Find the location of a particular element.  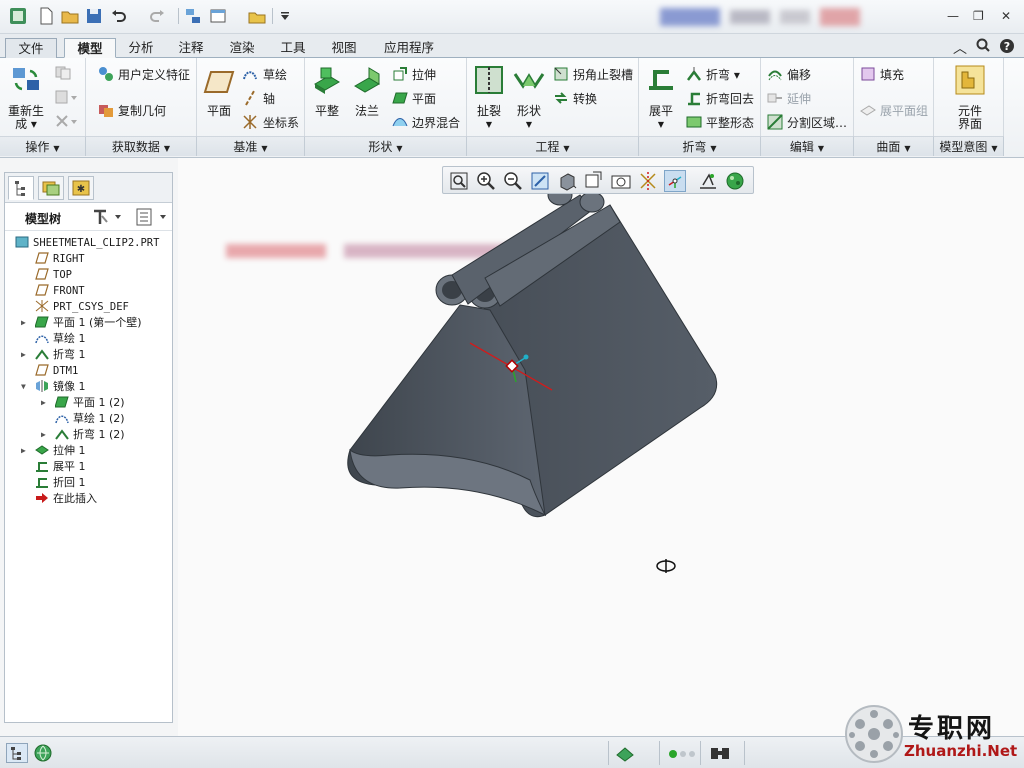

save-icon is located at coordinates (94, 16).